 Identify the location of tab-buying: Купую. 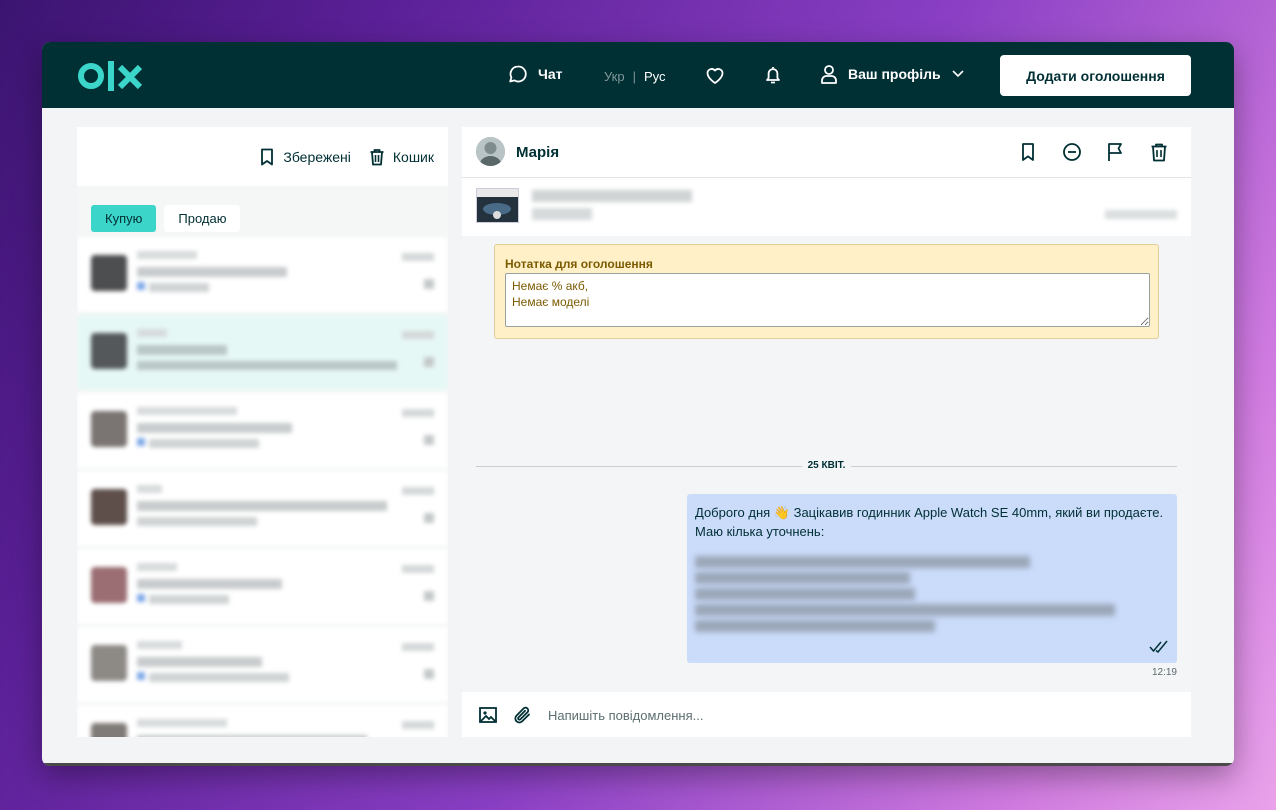
(124, 218).